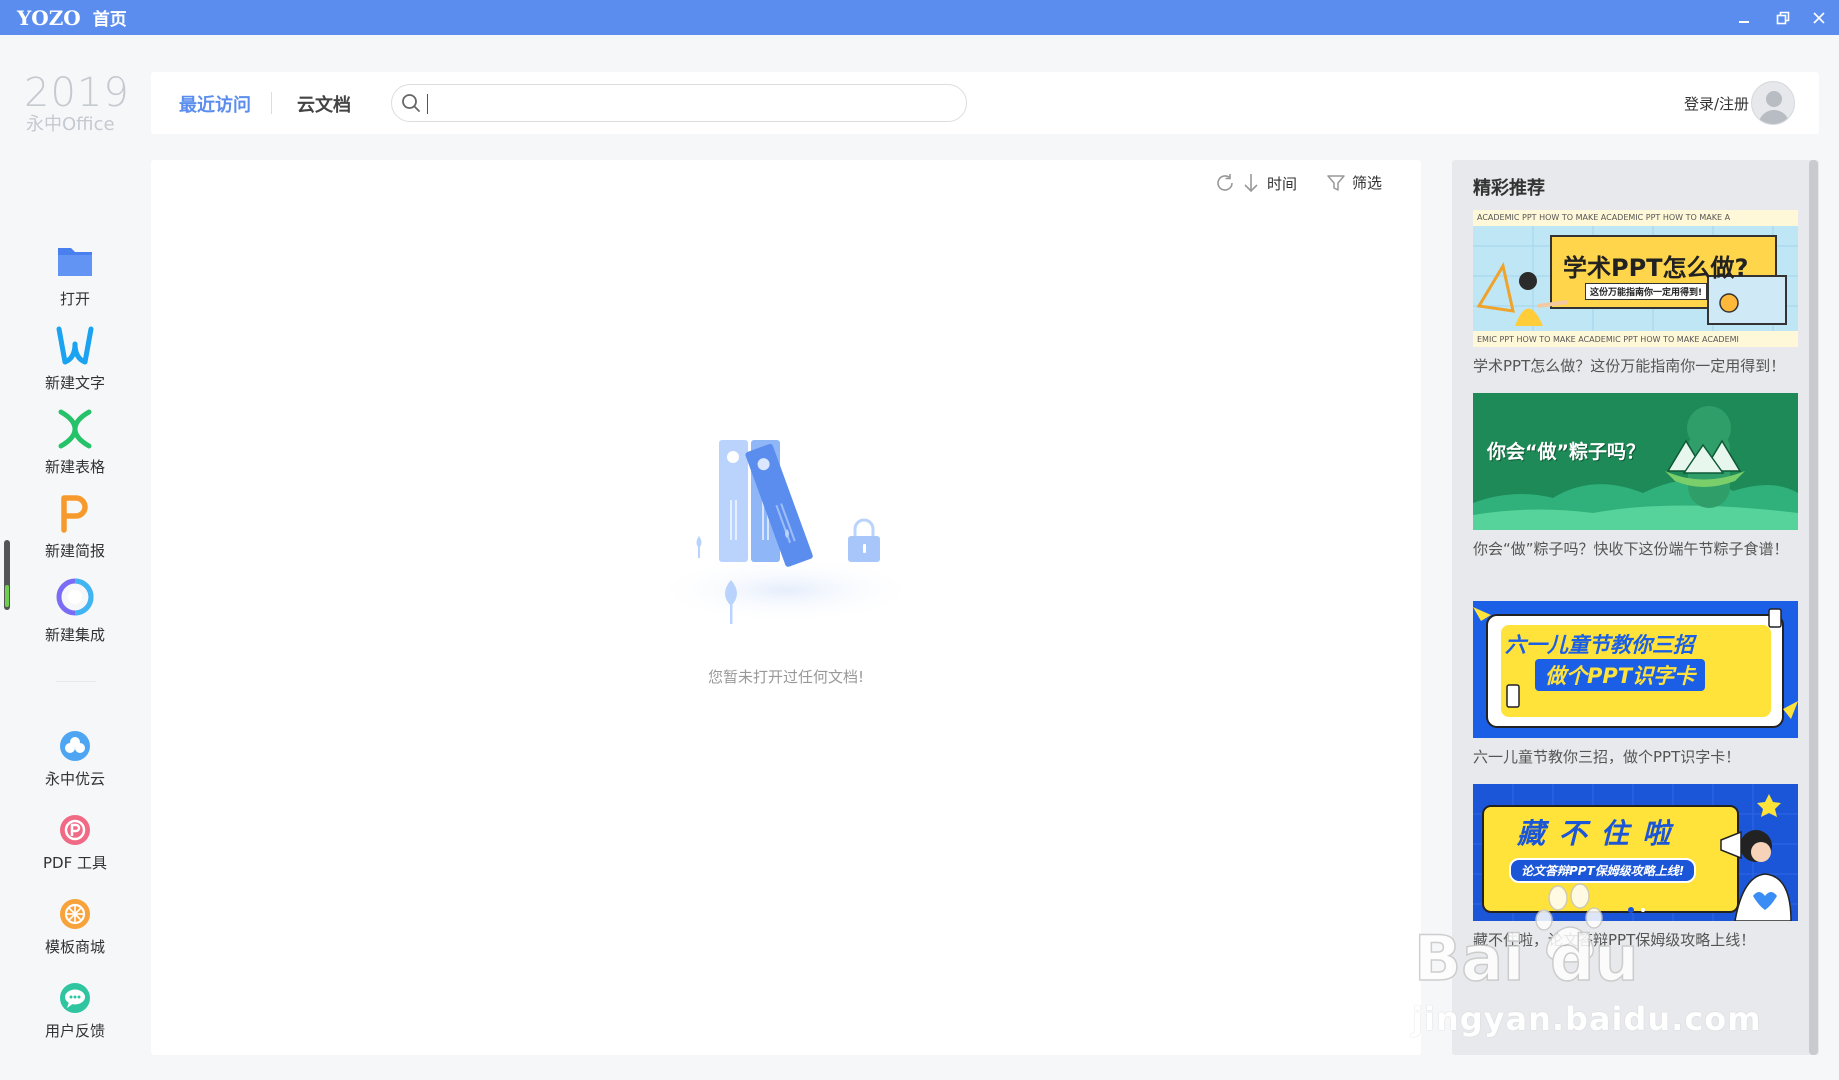 The width and height of the screenshot is (1839, 1080). I want to click on banner-headline: 藏 不 住 啦, so click(1595, 833).